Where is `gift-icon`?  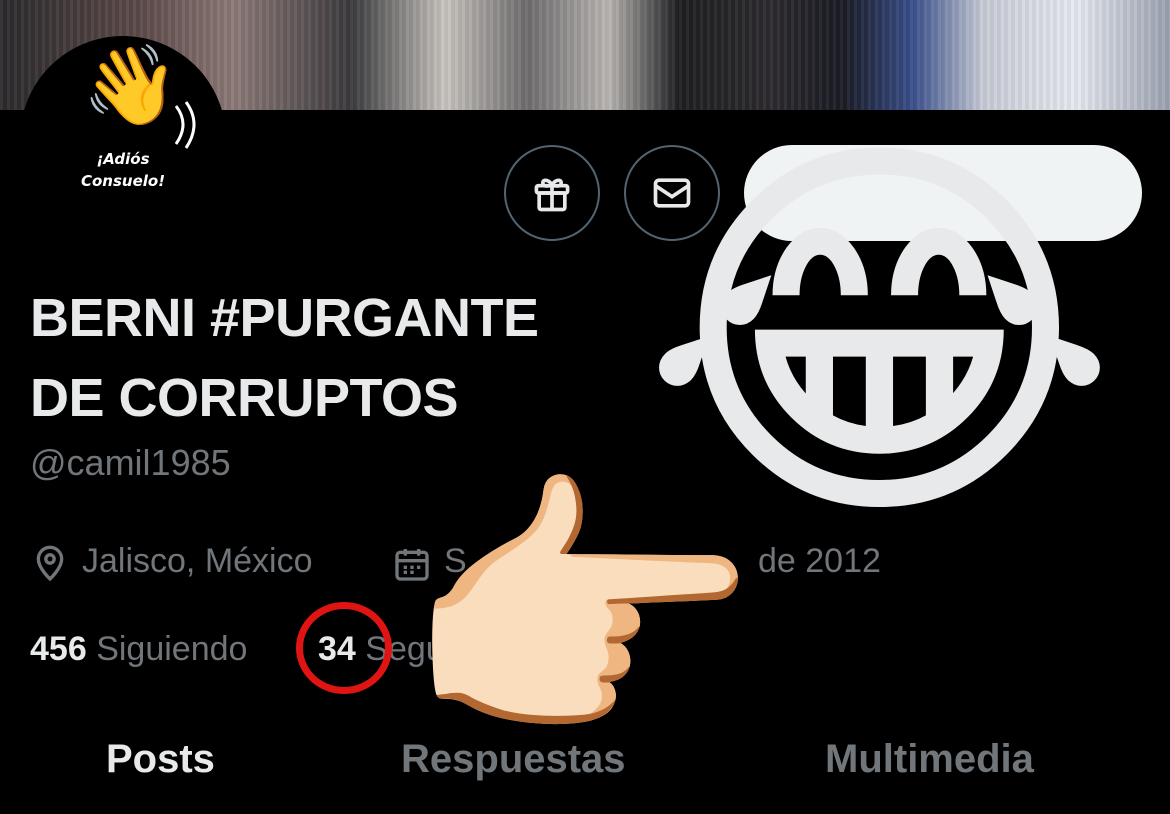 gift-icon is located at coordinates (552, 195).